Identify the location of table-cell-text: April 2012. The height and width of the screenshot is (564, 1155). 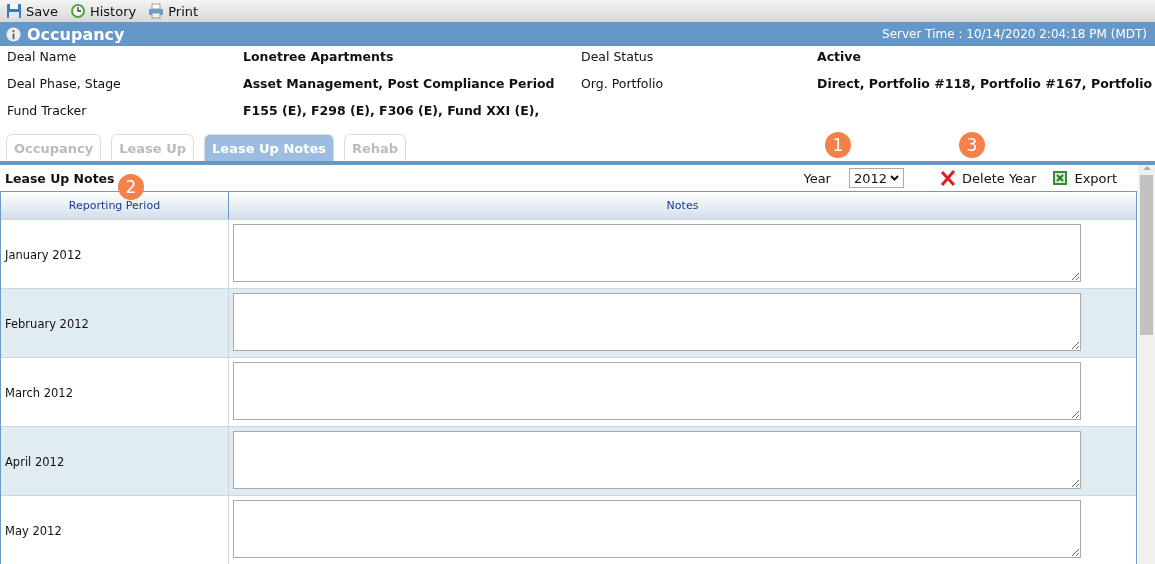
(35, 462).